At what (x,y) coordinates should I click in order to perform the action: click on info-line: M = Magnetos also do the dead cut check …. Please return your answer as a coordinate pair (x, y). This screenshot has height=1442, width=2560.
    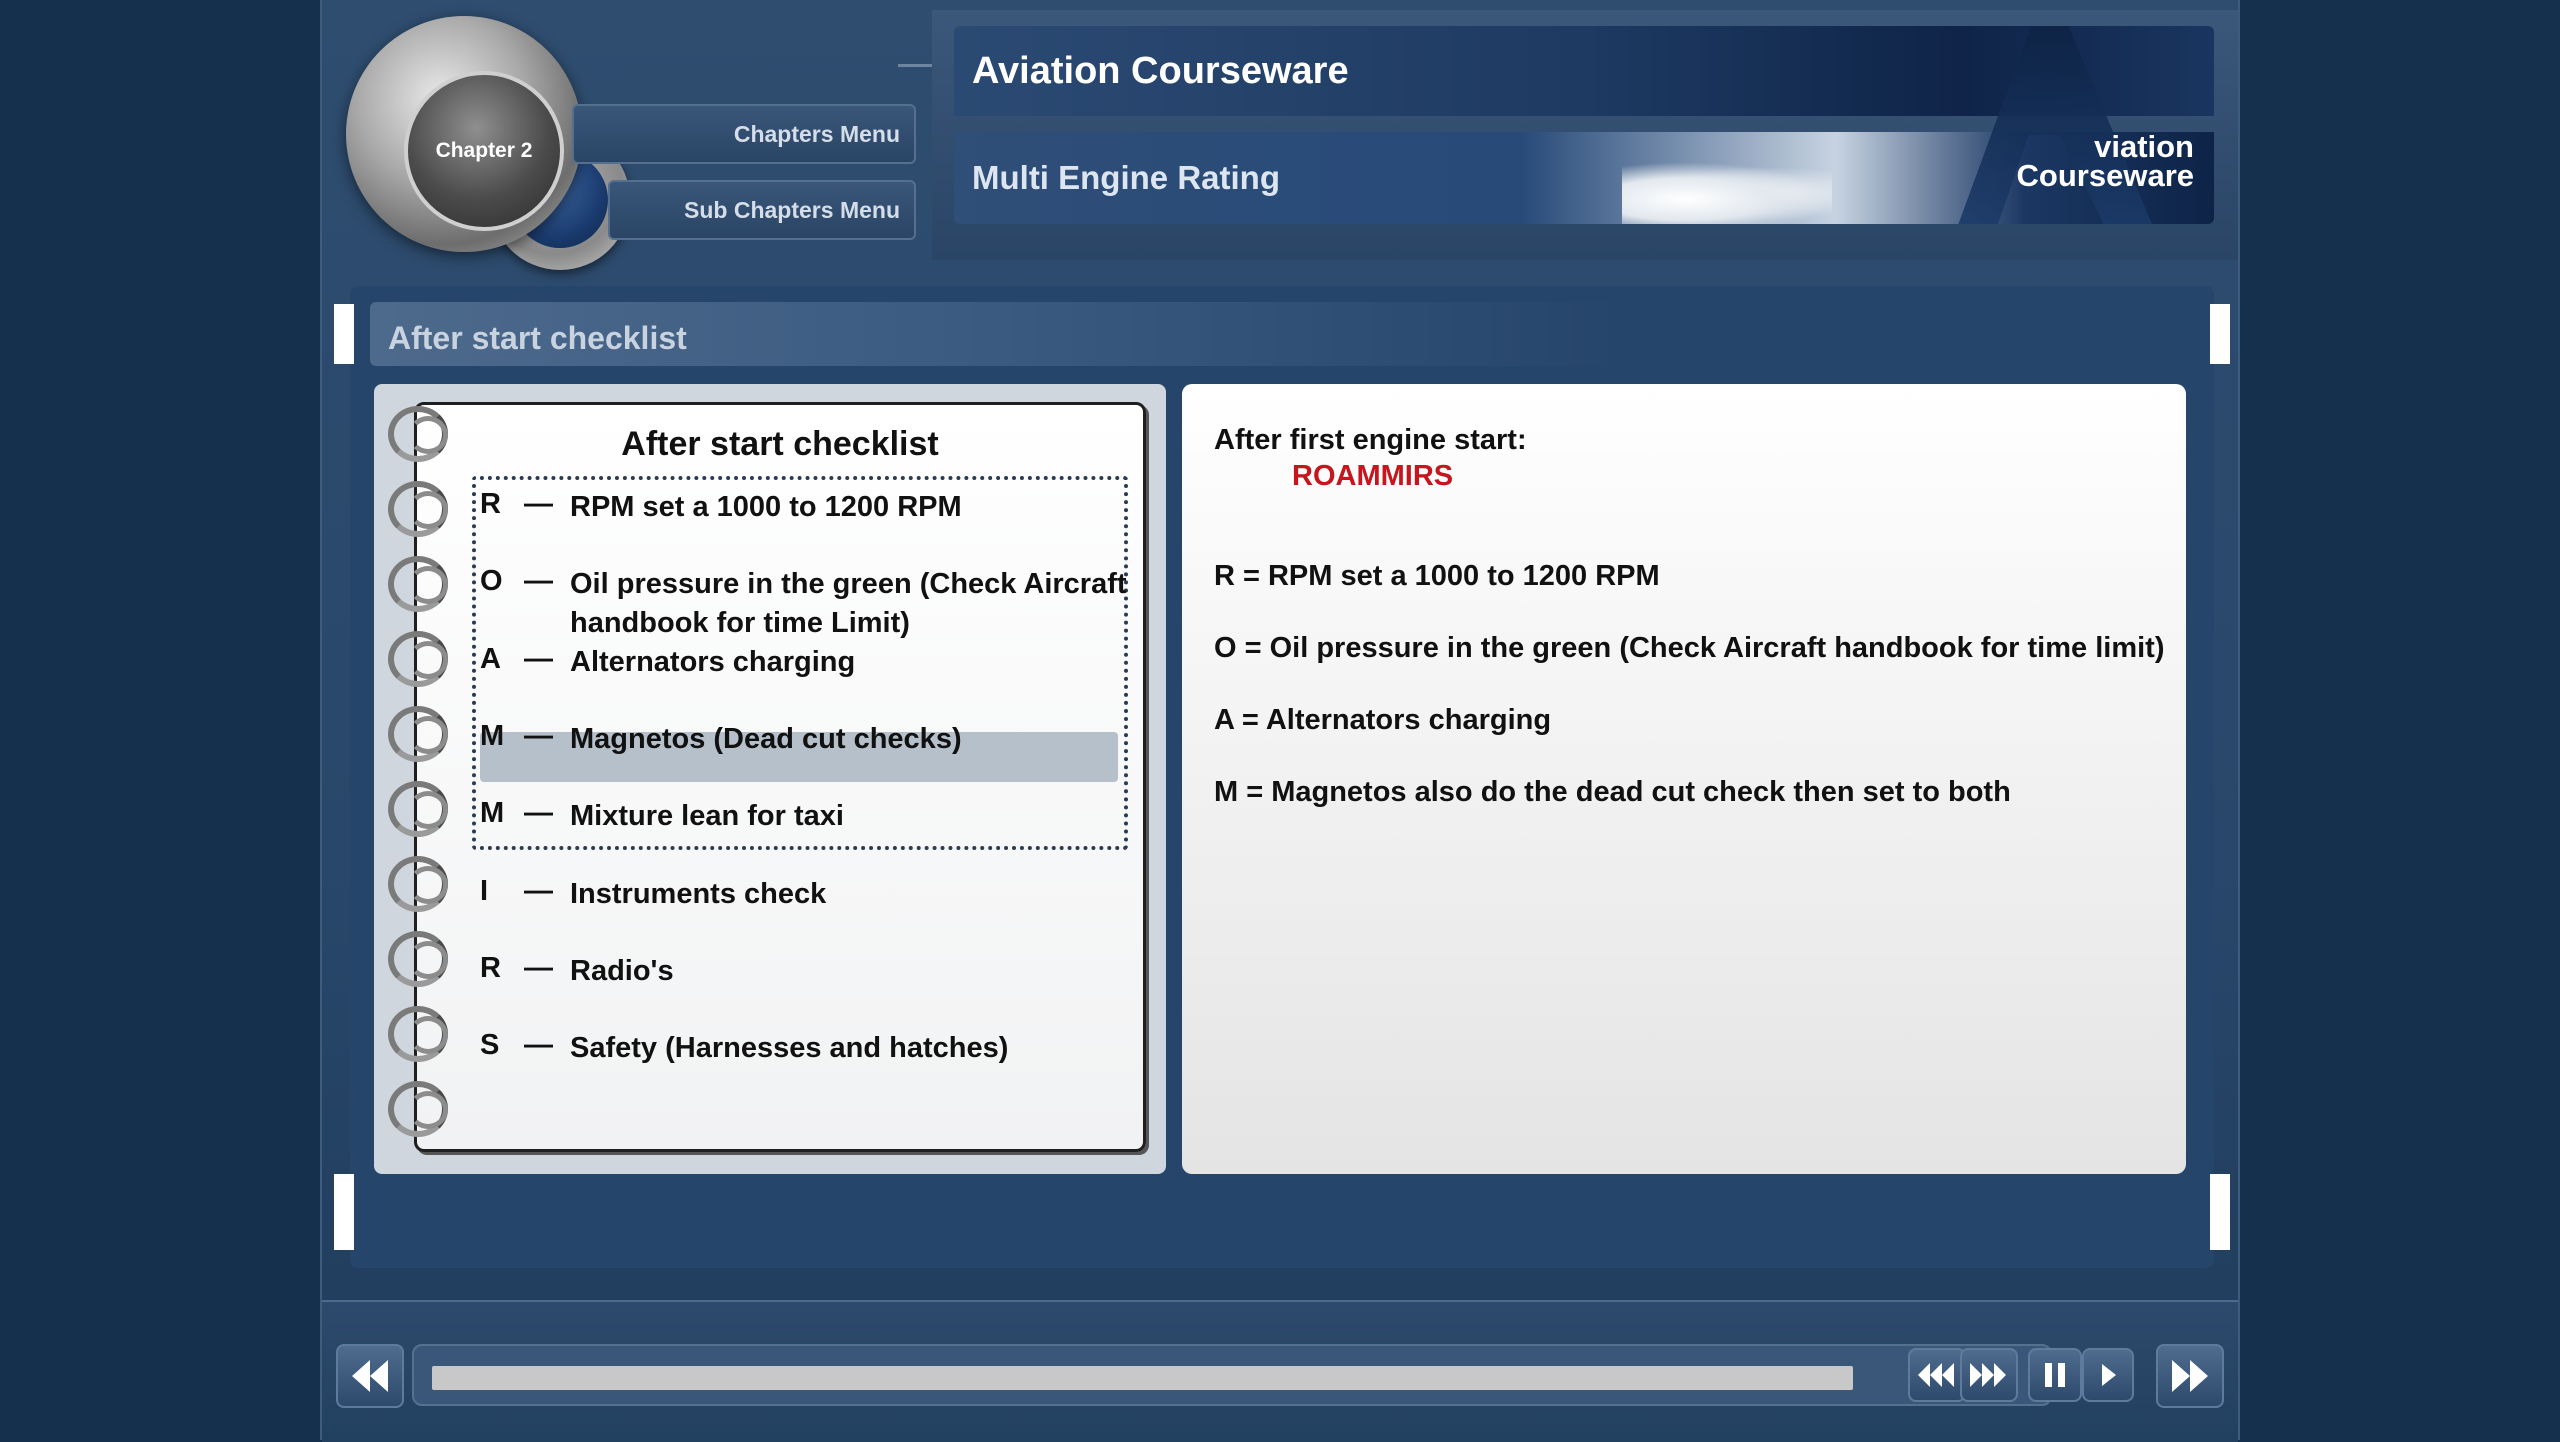
    Looking at the image, I should click on (1612, 792).